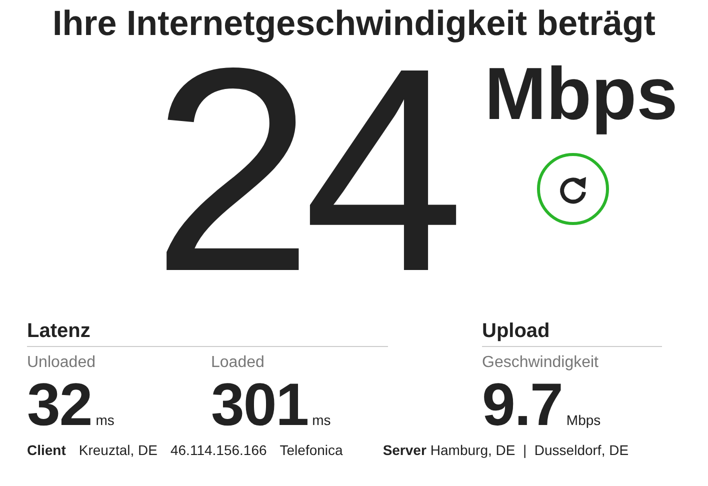 Image resolution: width=708 pixels, height=486 pixels. What do you see at coordinates (404, 450) in the screenshot?
I see `server-label: Server` at bounding box center [404, 450].